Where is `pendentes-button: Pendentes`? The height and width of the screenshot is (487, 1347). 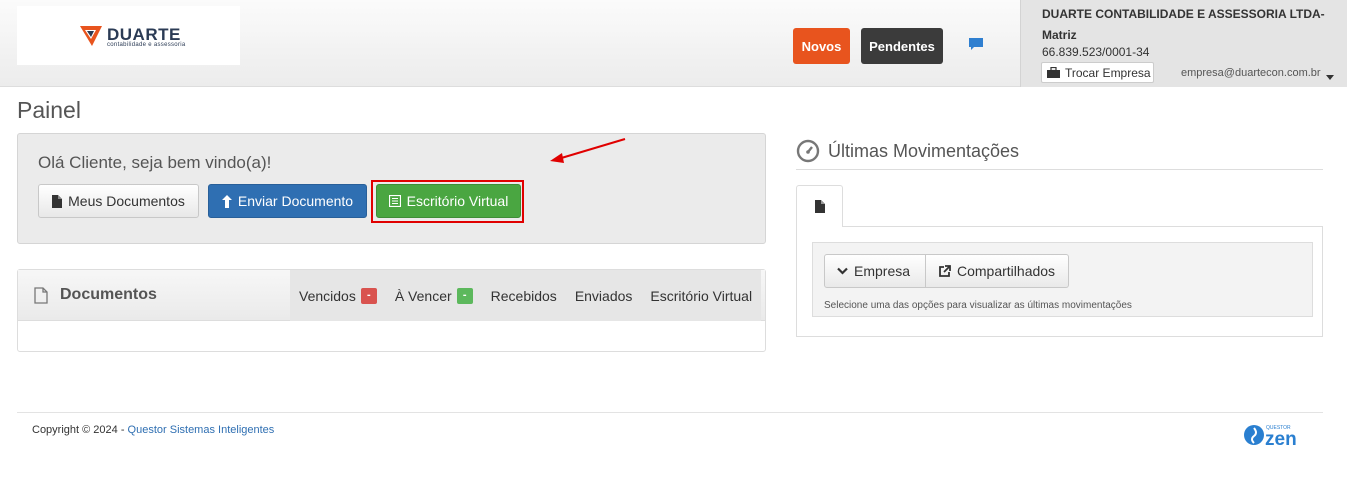
pendentes-button: Pendentes is located at coordinates (902, 46).